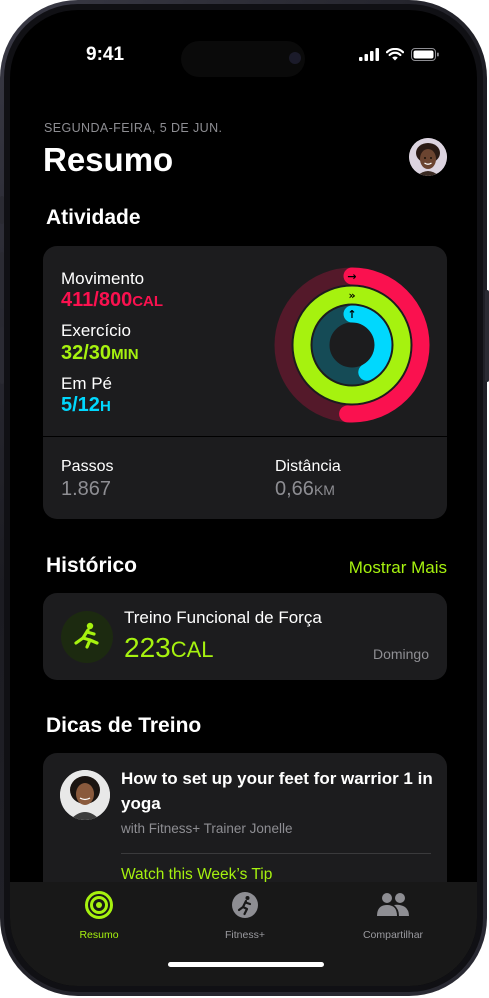 The image size is (489, 998). Describe the element at coordinates (351, 295) in the screenshot. I see `exercise-ring-arrow-icon: »` at that location.